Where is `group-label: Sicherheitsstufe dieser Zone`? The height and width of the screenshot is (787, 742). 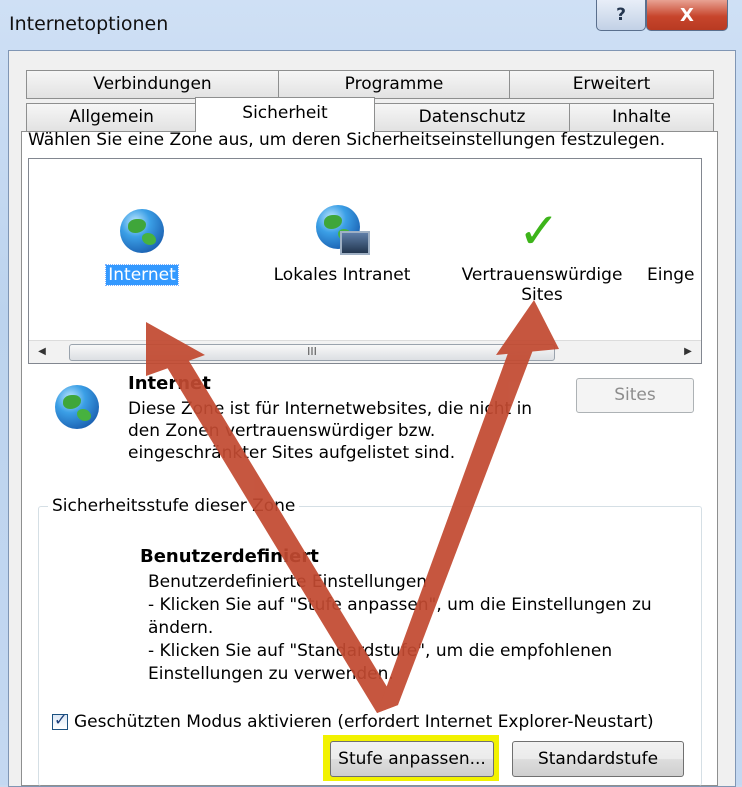 group-label: Sicherheitsstufe dieser Zone is located at coordinates (174, 506).